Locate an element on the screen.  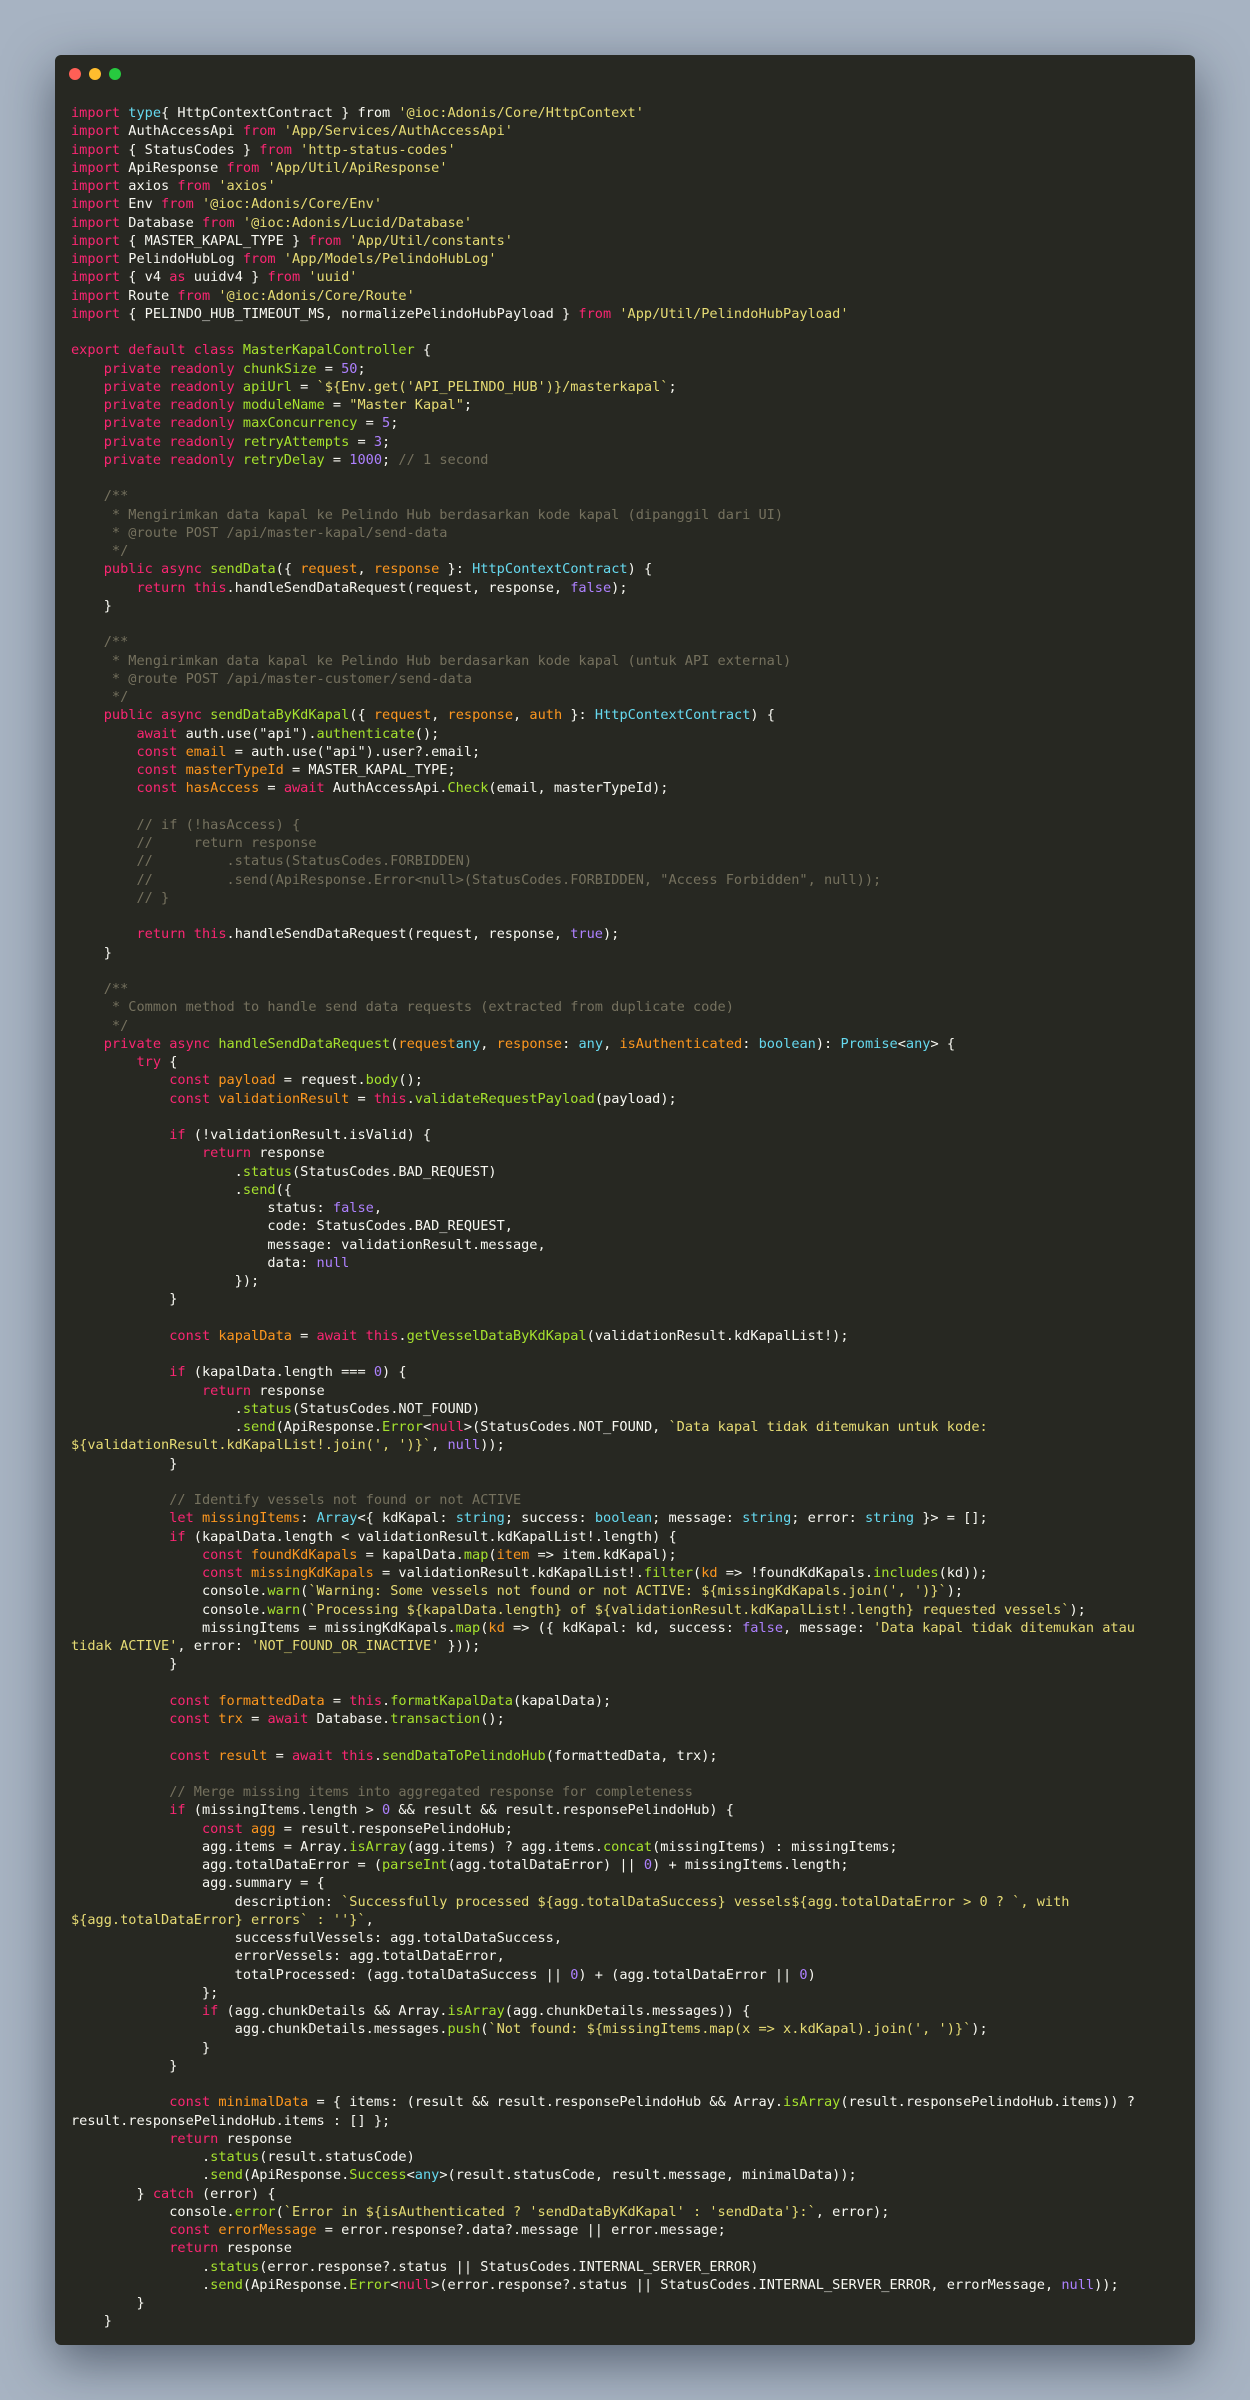
code-token: authenticate is located at coordinates (365, 733).